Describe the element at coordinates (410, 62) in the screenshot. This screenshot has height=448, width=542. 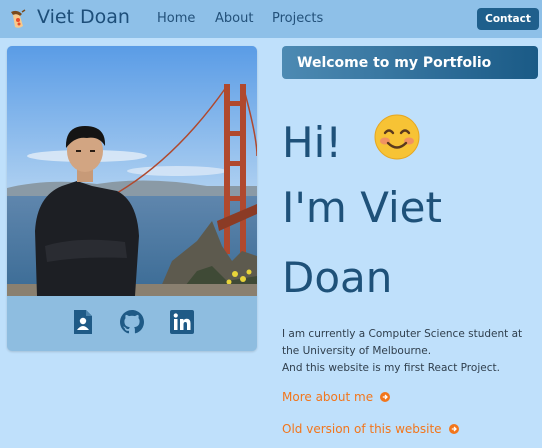
I see `welcome-banner: Welcome to my Portfolio` at that location.